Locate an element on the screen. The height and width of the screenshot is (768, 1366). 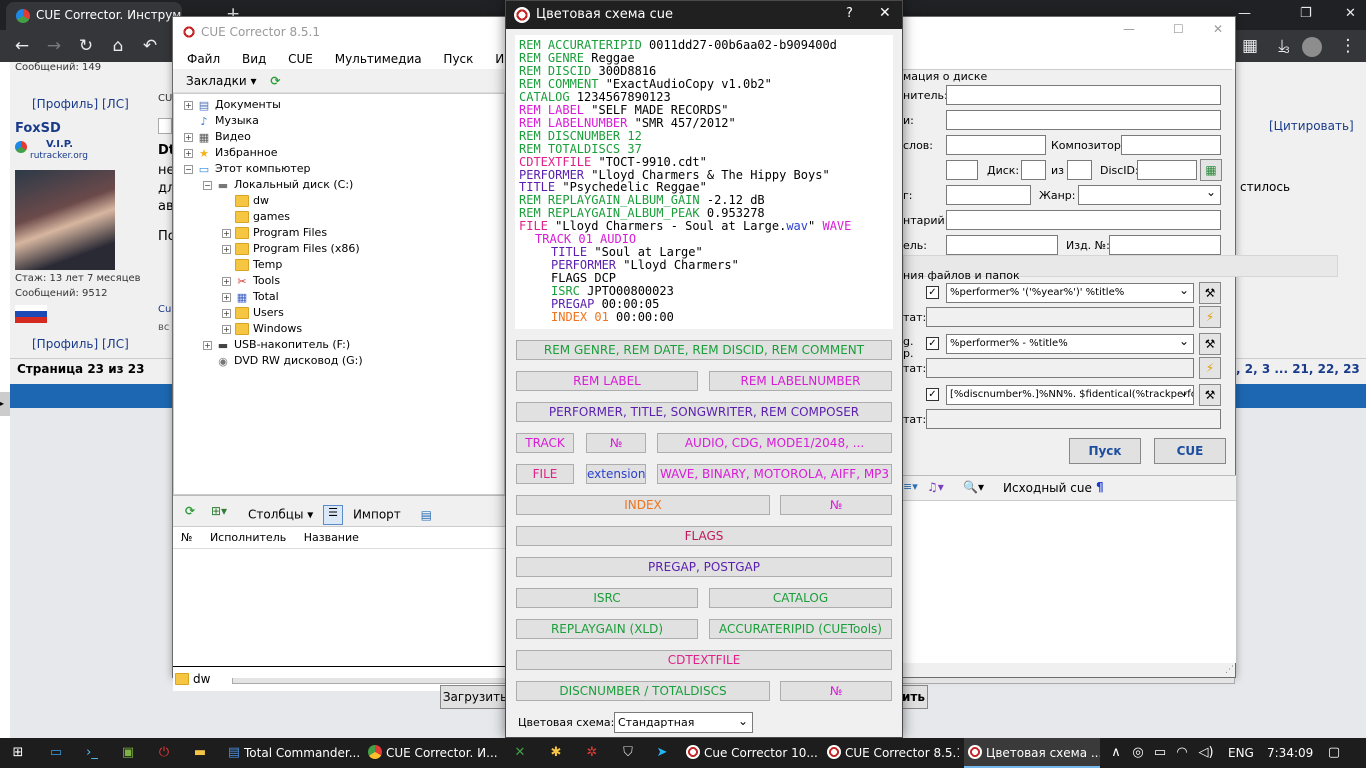
bug-icon: ✲ is located at coordinates (592, 753).